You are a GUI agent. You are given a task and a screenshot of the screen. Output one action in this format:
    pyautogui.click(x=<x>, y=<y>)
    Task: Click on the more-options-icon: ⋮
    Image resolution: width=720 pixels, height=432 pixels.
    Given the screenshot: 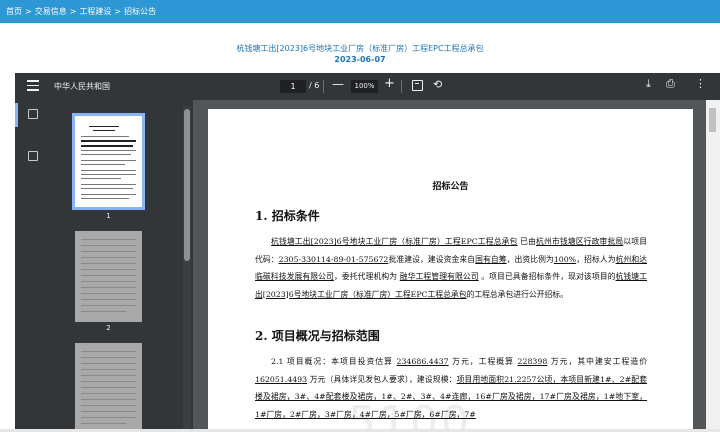 What is the action you would take?
    pyautogui.click(x=700, y=83)
    